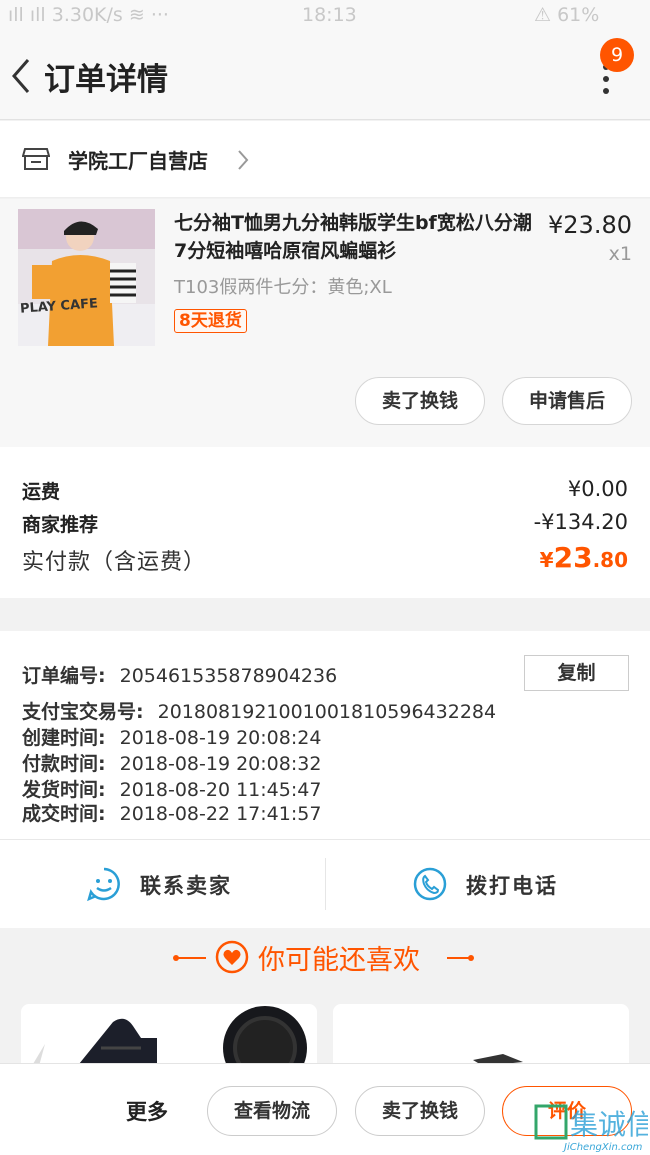 The width and height of the screenshot is (650, 1155). What do you see at coordinates (172, 738) in the screenshot?
I see `created-time-line: 创建时间: 2018-08-19 20:08:24` at bounding box center [172, 738].